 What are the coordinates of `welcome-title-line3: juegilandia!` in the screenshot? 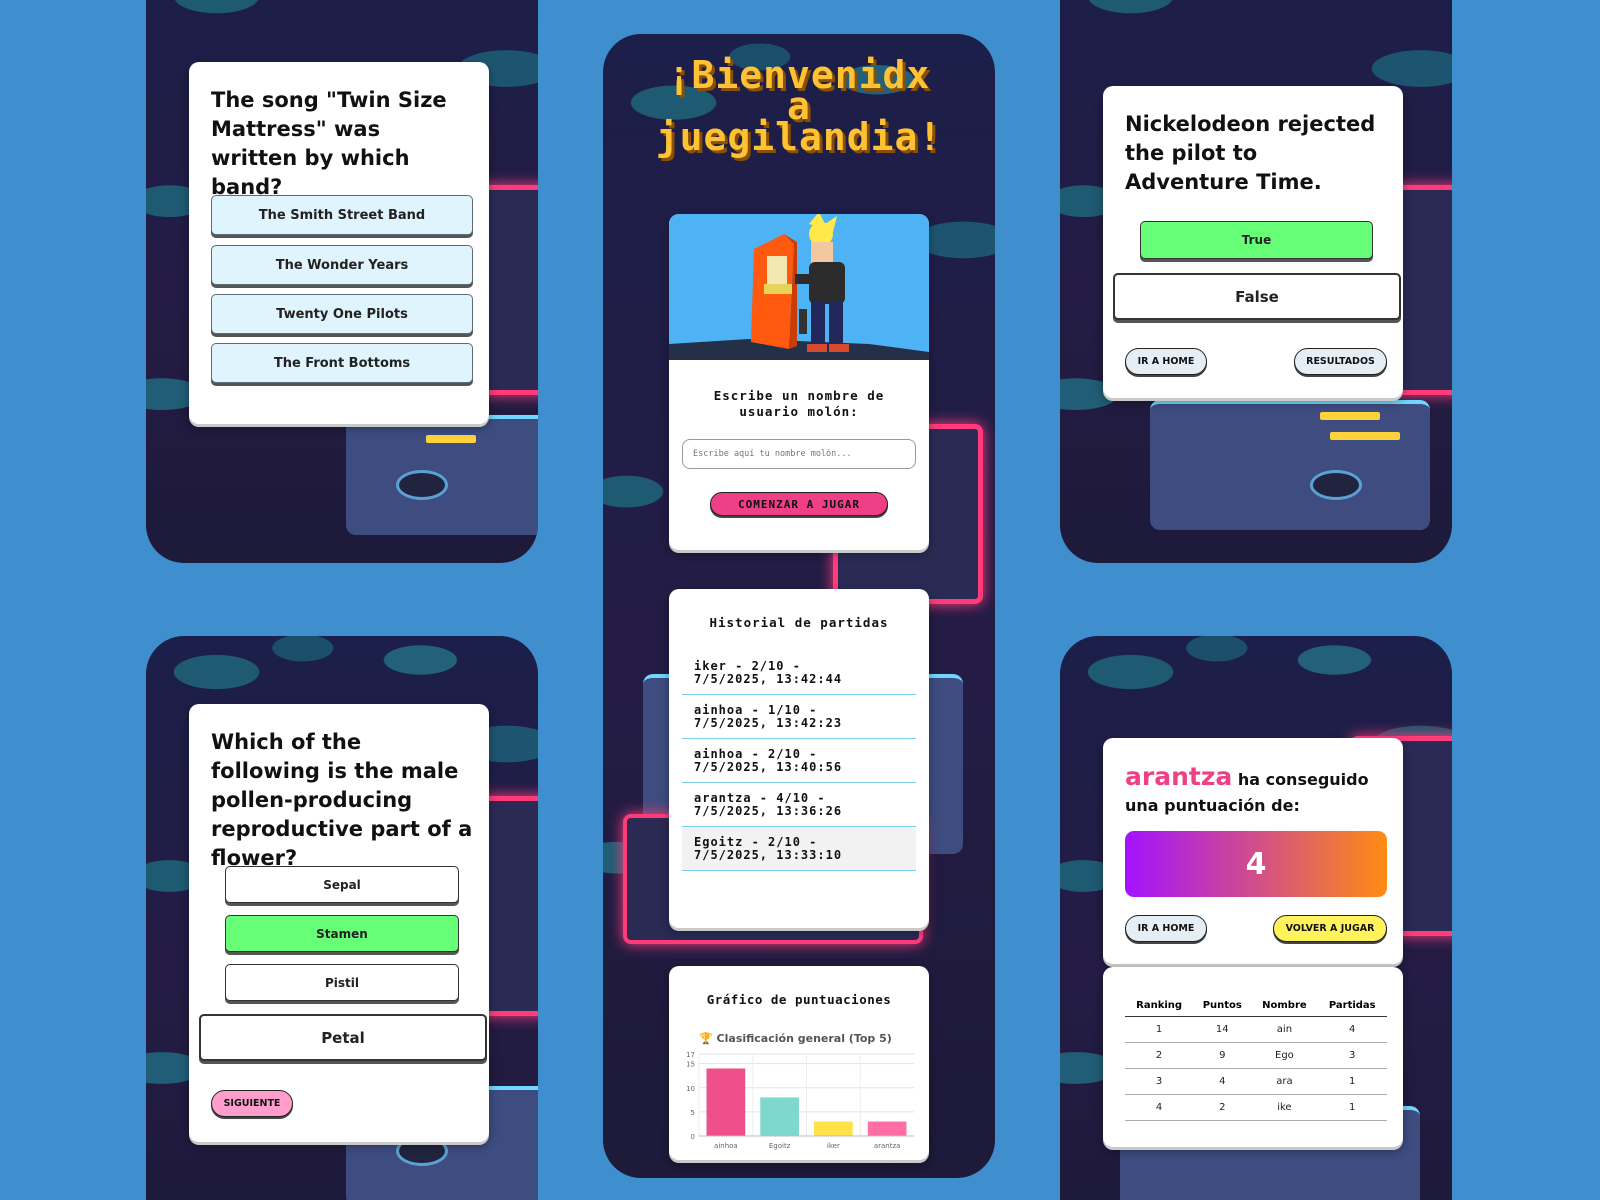 It's located at (799, 137).